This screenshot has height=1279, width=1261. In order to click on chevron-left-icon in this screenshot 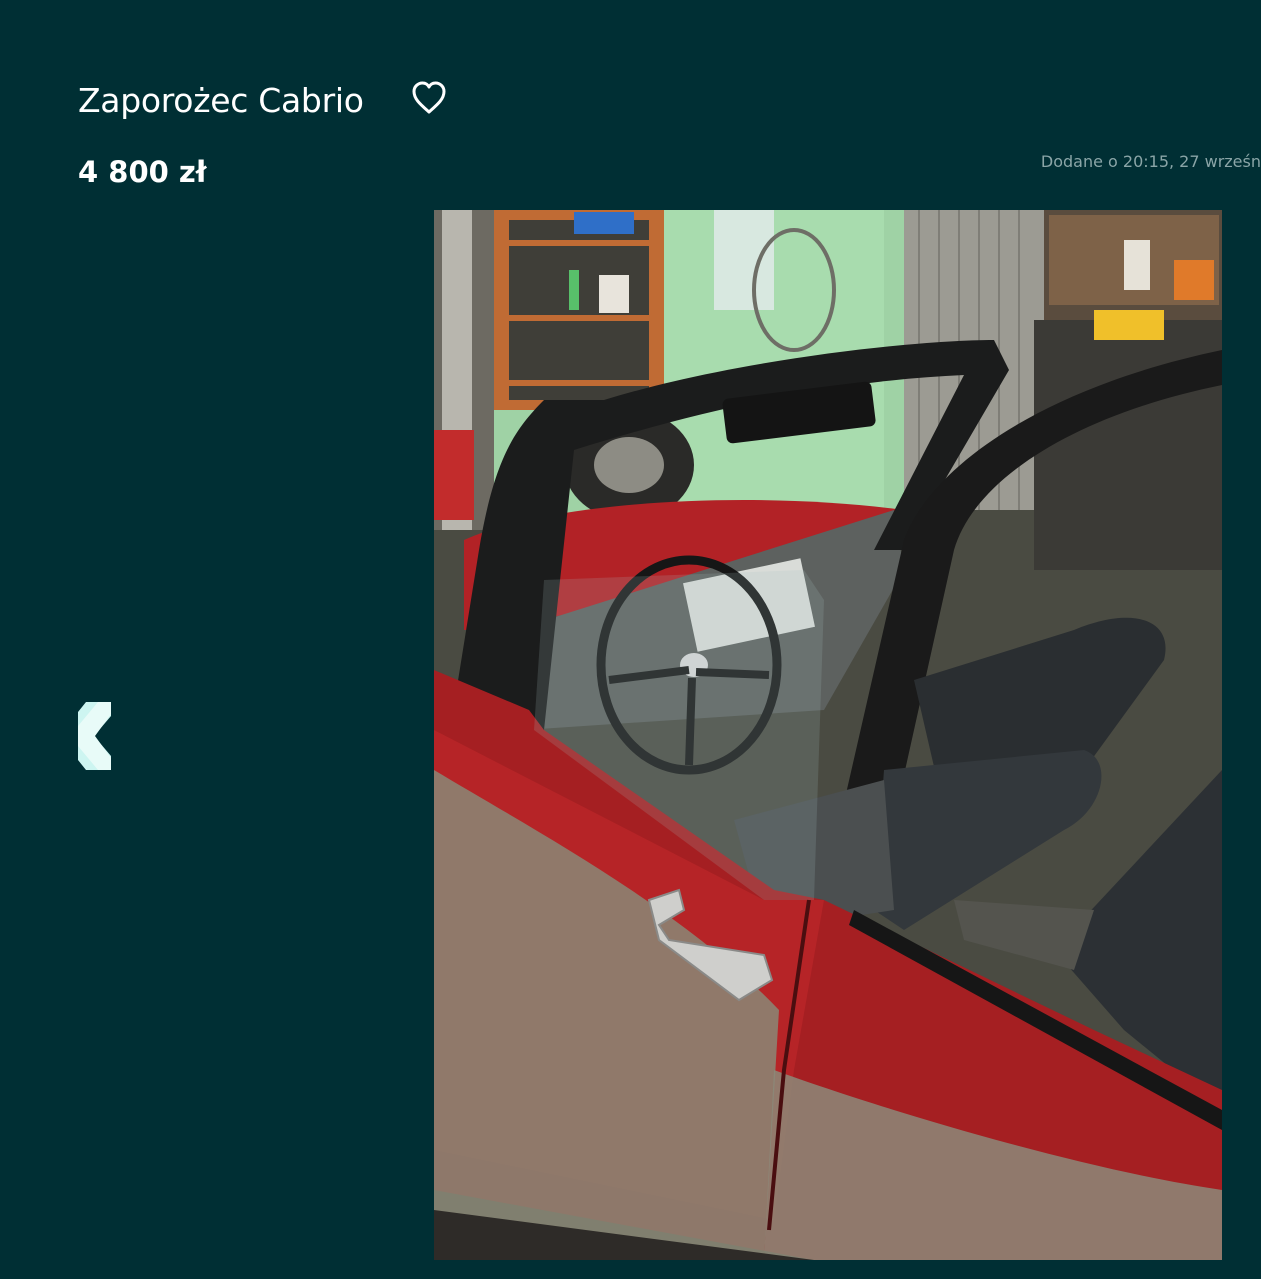, I will do `click(94, 736)`.